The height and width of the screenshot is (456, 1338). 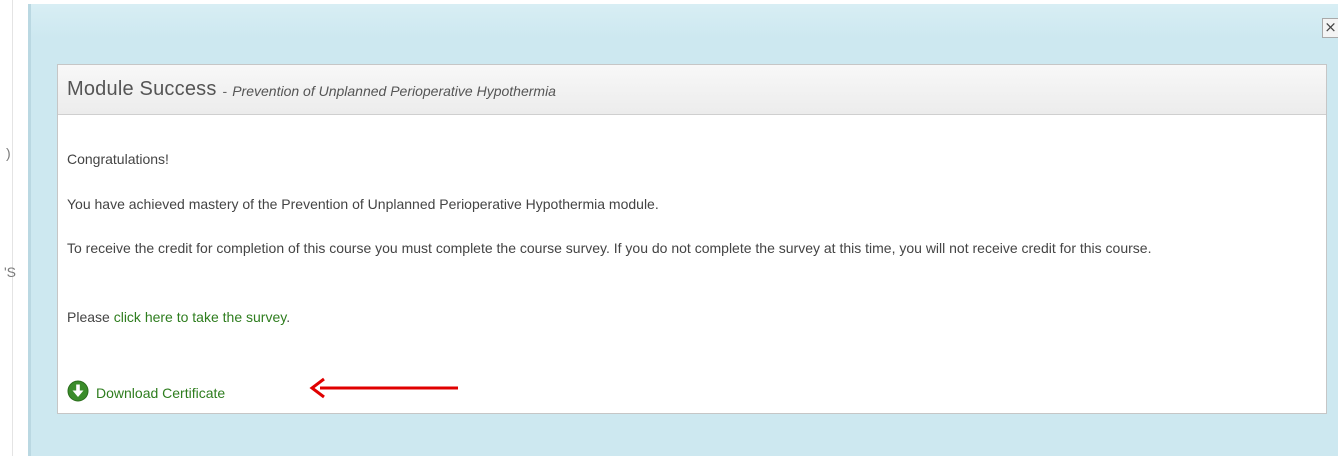 I want to click on download-certificate-link: Download Certificate, so click(x=146, y=390).